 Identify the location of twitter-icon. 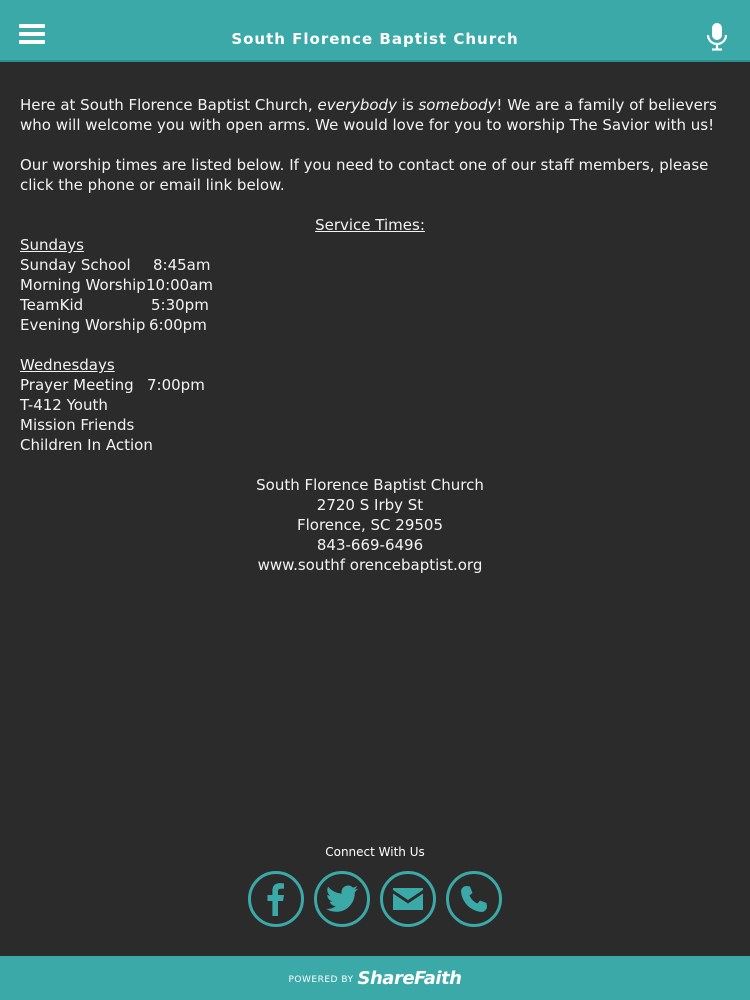
(342, 899).